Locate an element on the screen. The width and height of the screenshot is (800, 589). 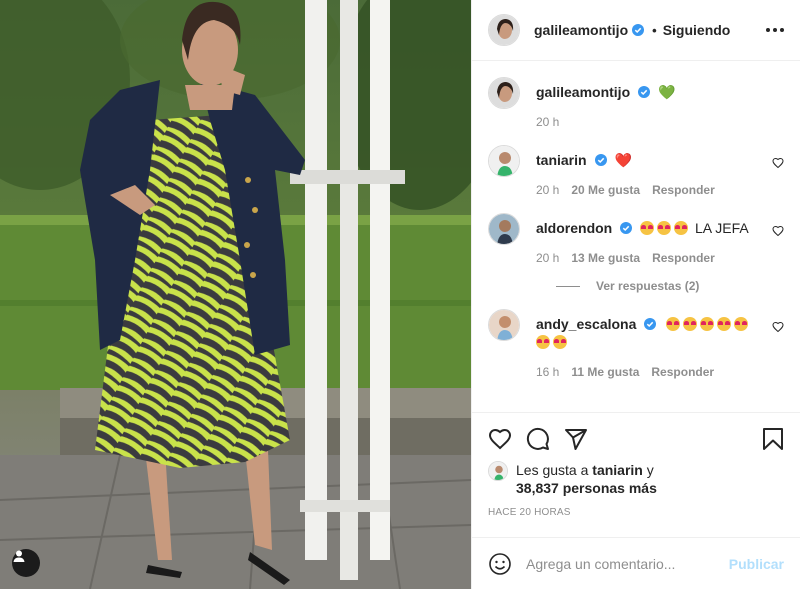
heart-icon is located at coordinates (500, 439).